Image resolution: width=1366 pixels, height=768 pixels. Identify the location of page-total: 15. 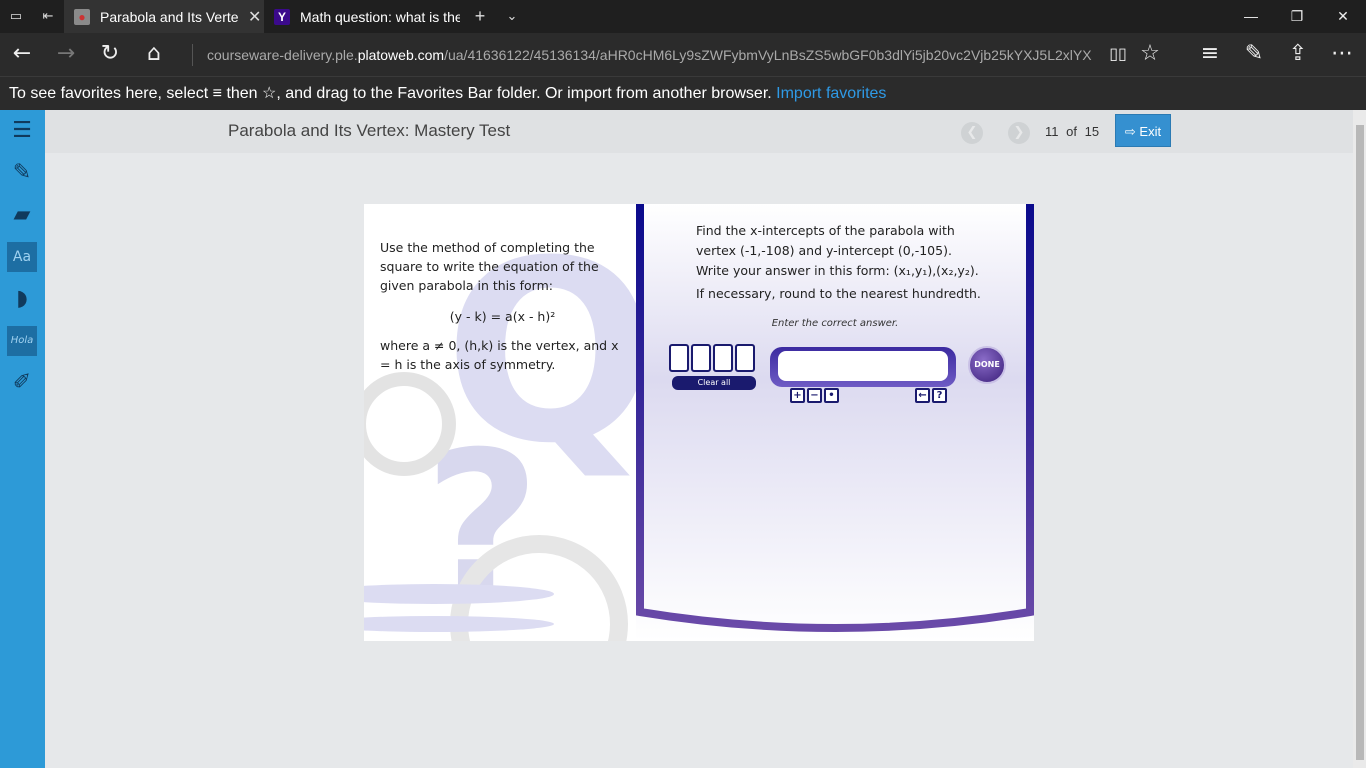
(1092, 131).